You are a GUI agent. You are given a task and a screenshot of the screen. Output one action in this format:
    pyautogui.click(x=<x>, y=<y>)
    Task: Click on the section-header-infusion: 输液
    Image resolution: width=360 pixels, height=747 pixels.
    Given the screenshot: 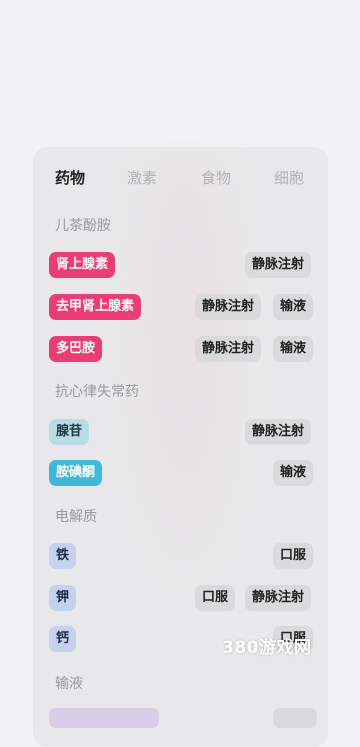 What is the action you would take?
    pyautogui.click(x=69, y=684)
    